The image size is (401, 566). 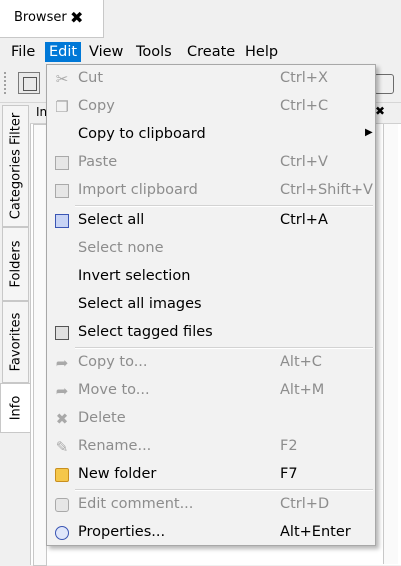 I want to click on tab-favorites: Favorites, so click(x=15, y=342).